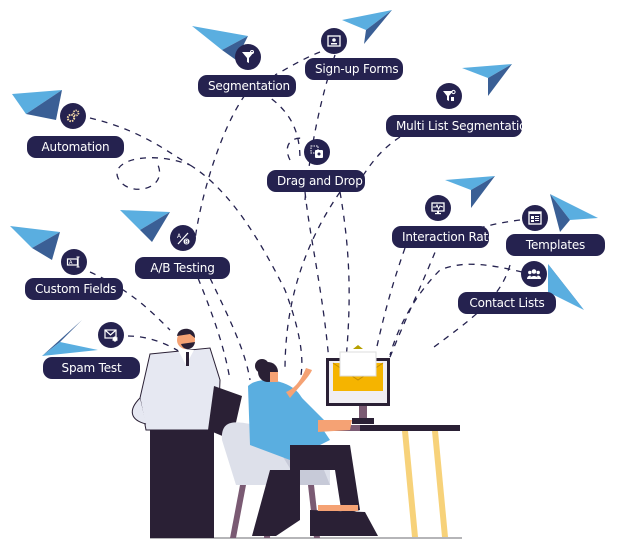 Image resolution: width=617 pixels, height=549 pixels. Describe the element at coordinates (534, 274) in the screenshot. I see `people-group-icon` at that location.